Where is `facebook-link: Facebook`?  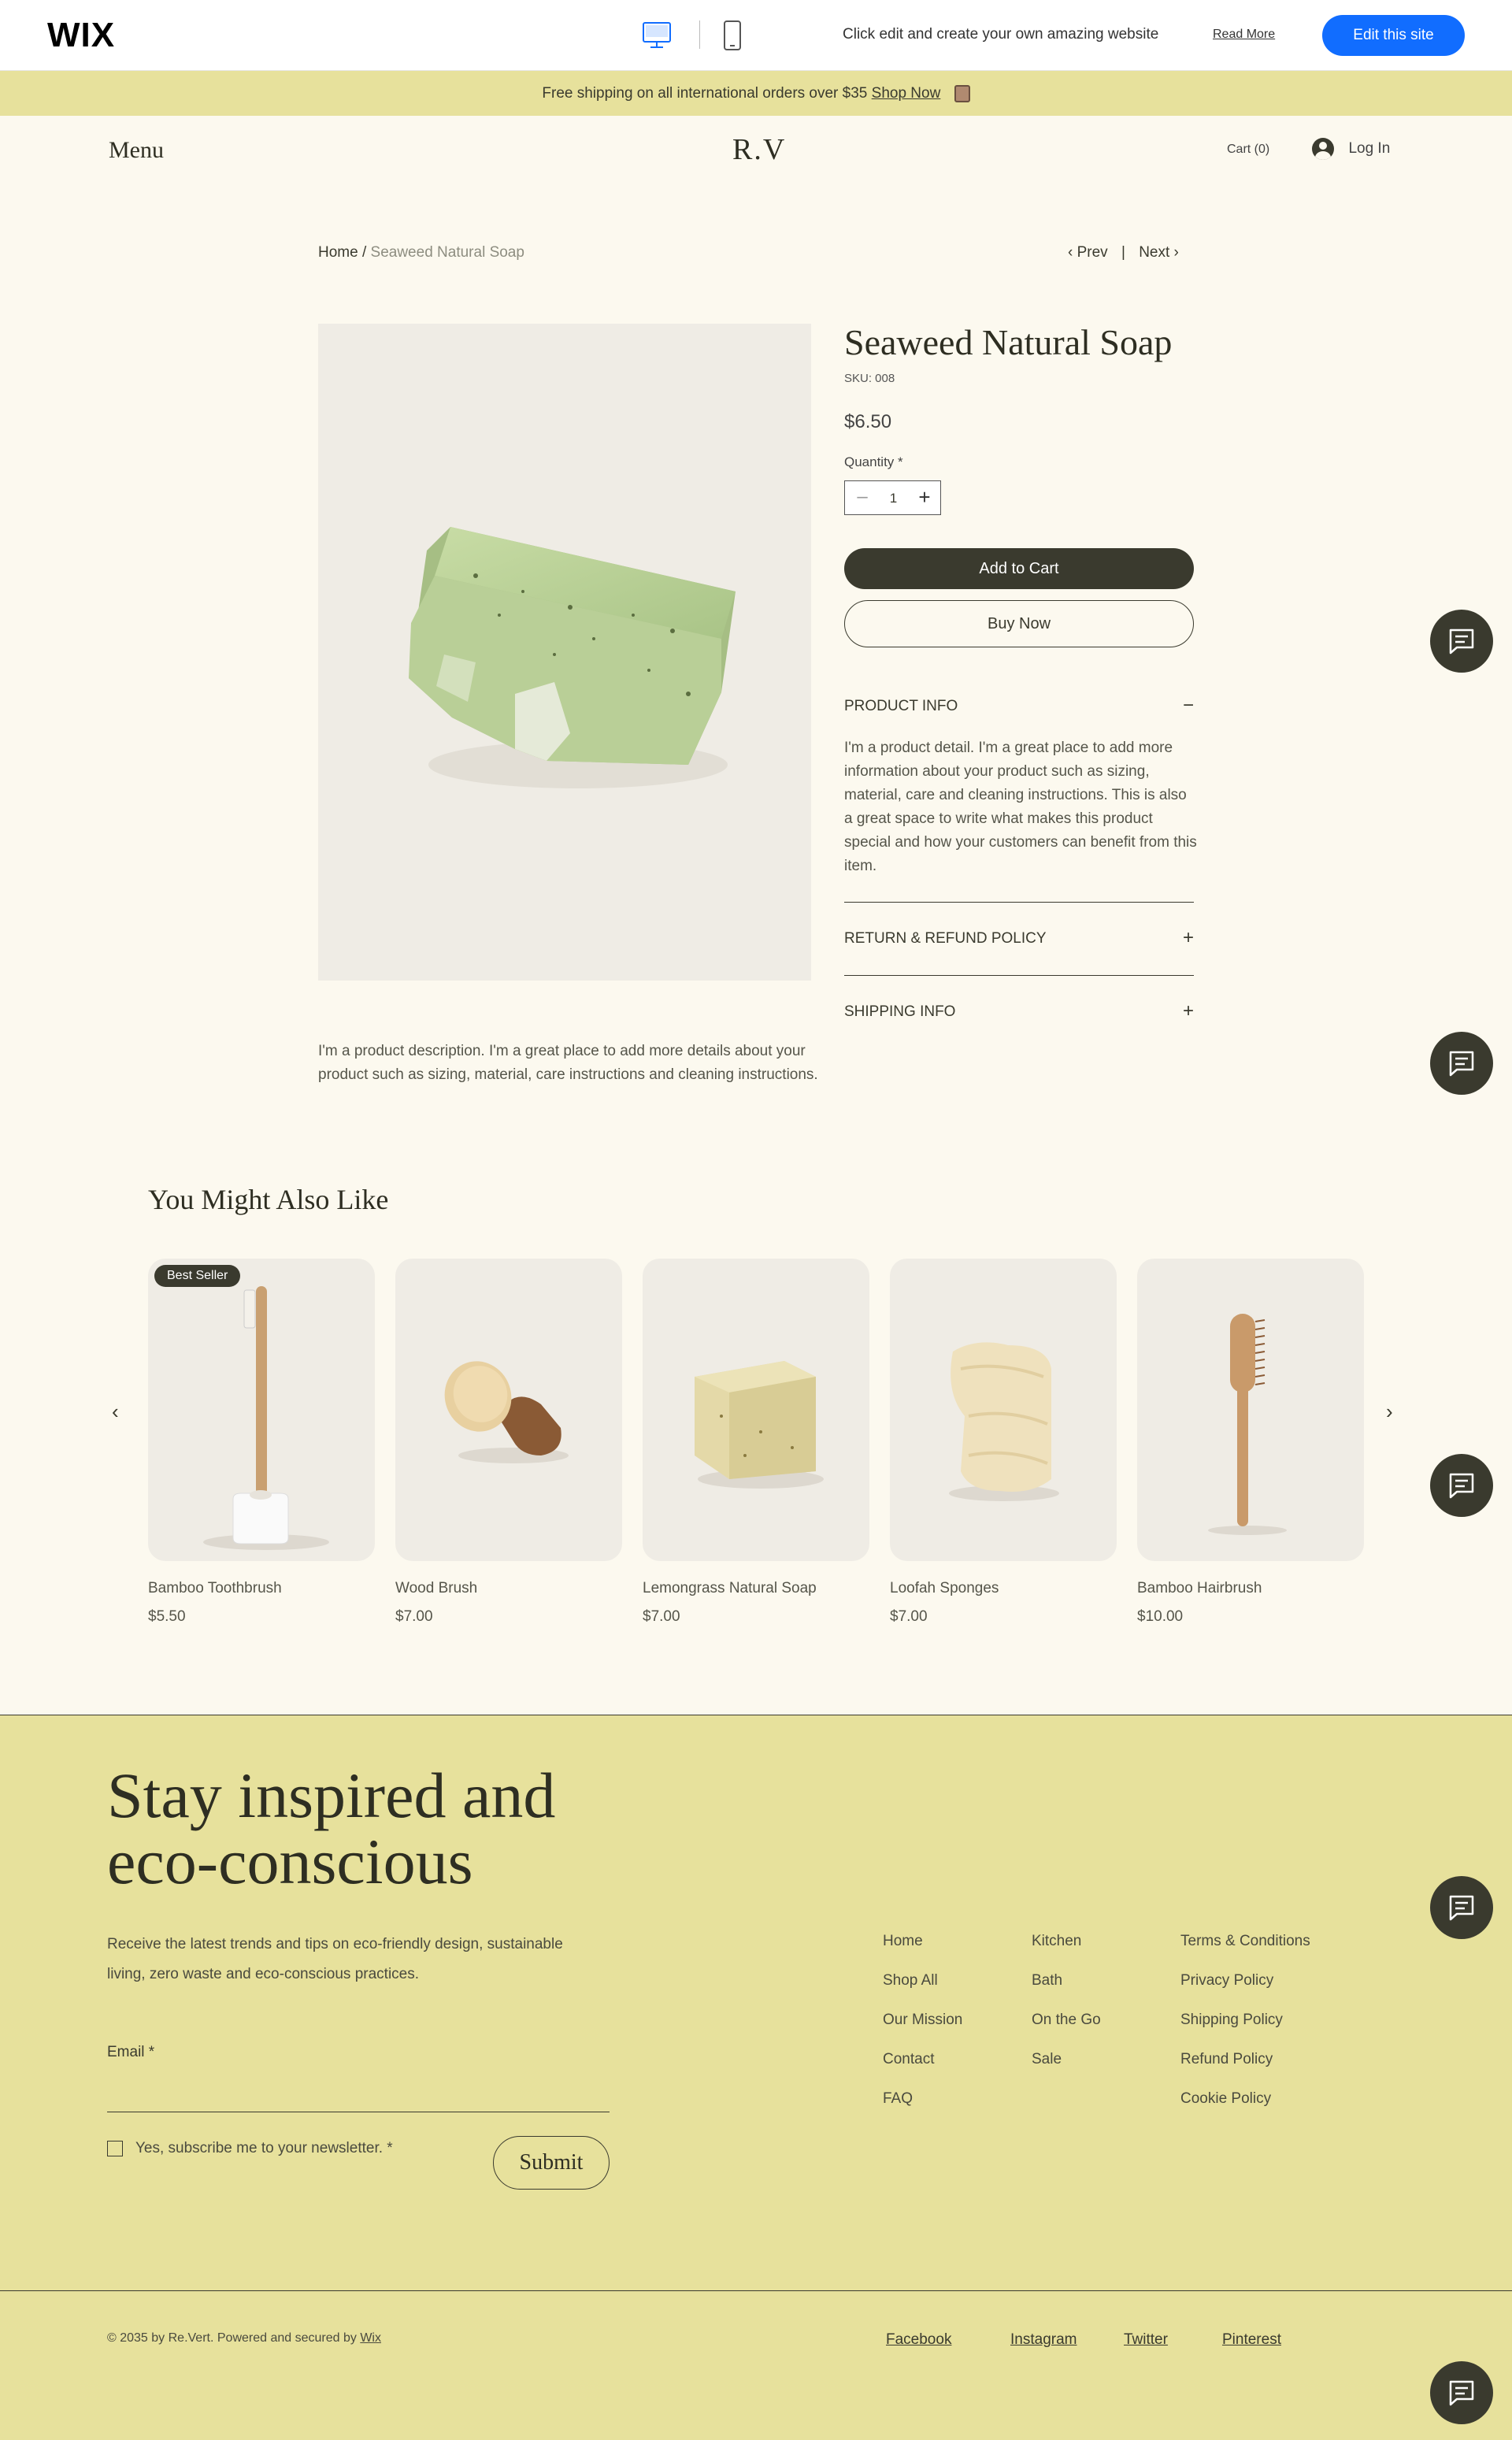
facebook-link: Facebook is located at coordinates (918, 2340).